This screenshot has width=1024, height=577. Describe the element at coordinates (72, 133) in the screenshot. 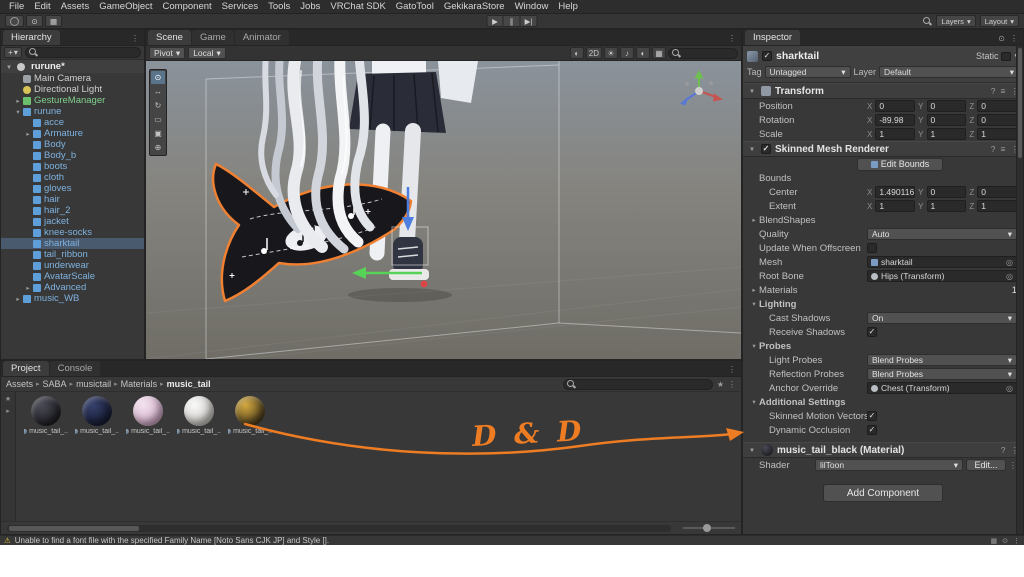

I see `hierarchy-item: ▸ Armature` at that location.